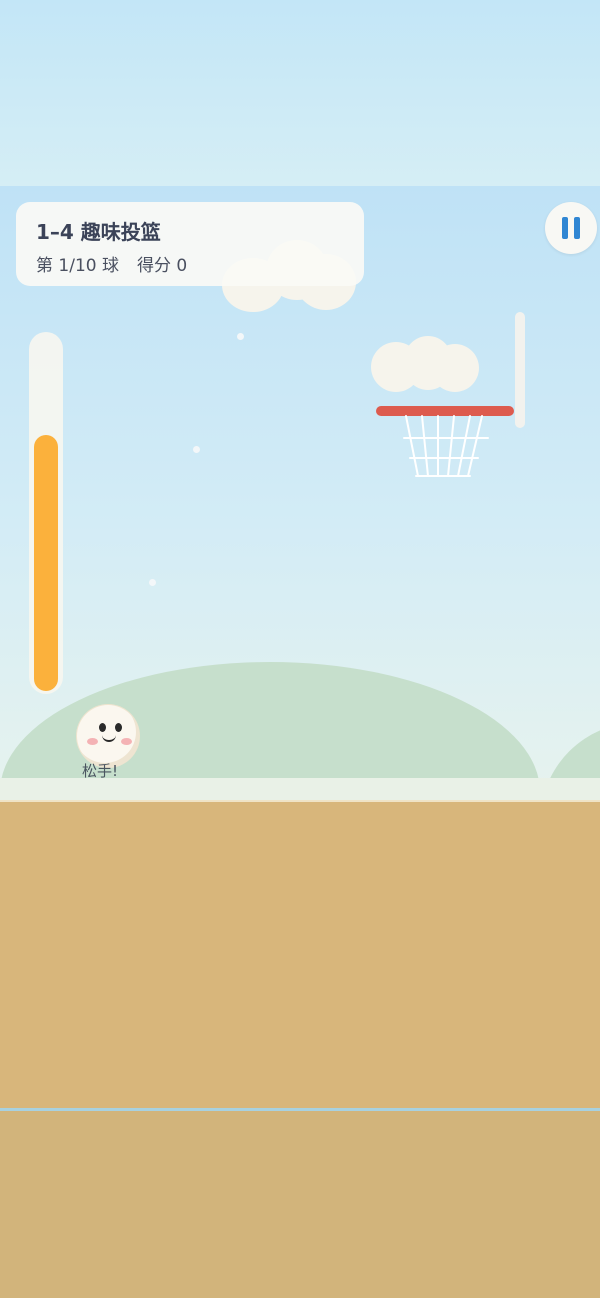 The width and height of the screenshot is (600, 1298). I want to click on ball-blush-right, so click(126, 741).